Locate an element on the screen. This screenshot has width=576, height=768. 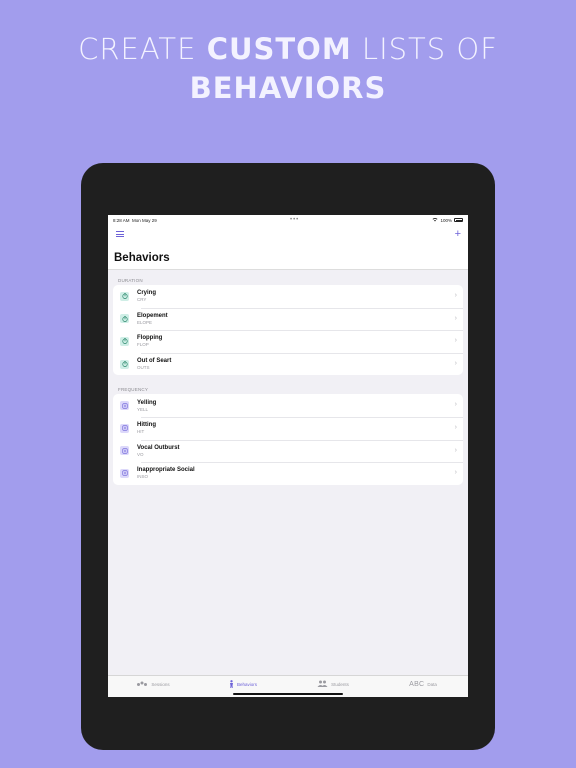
behavior-name: Vocal Outburst is located at coordinates (158, 447).